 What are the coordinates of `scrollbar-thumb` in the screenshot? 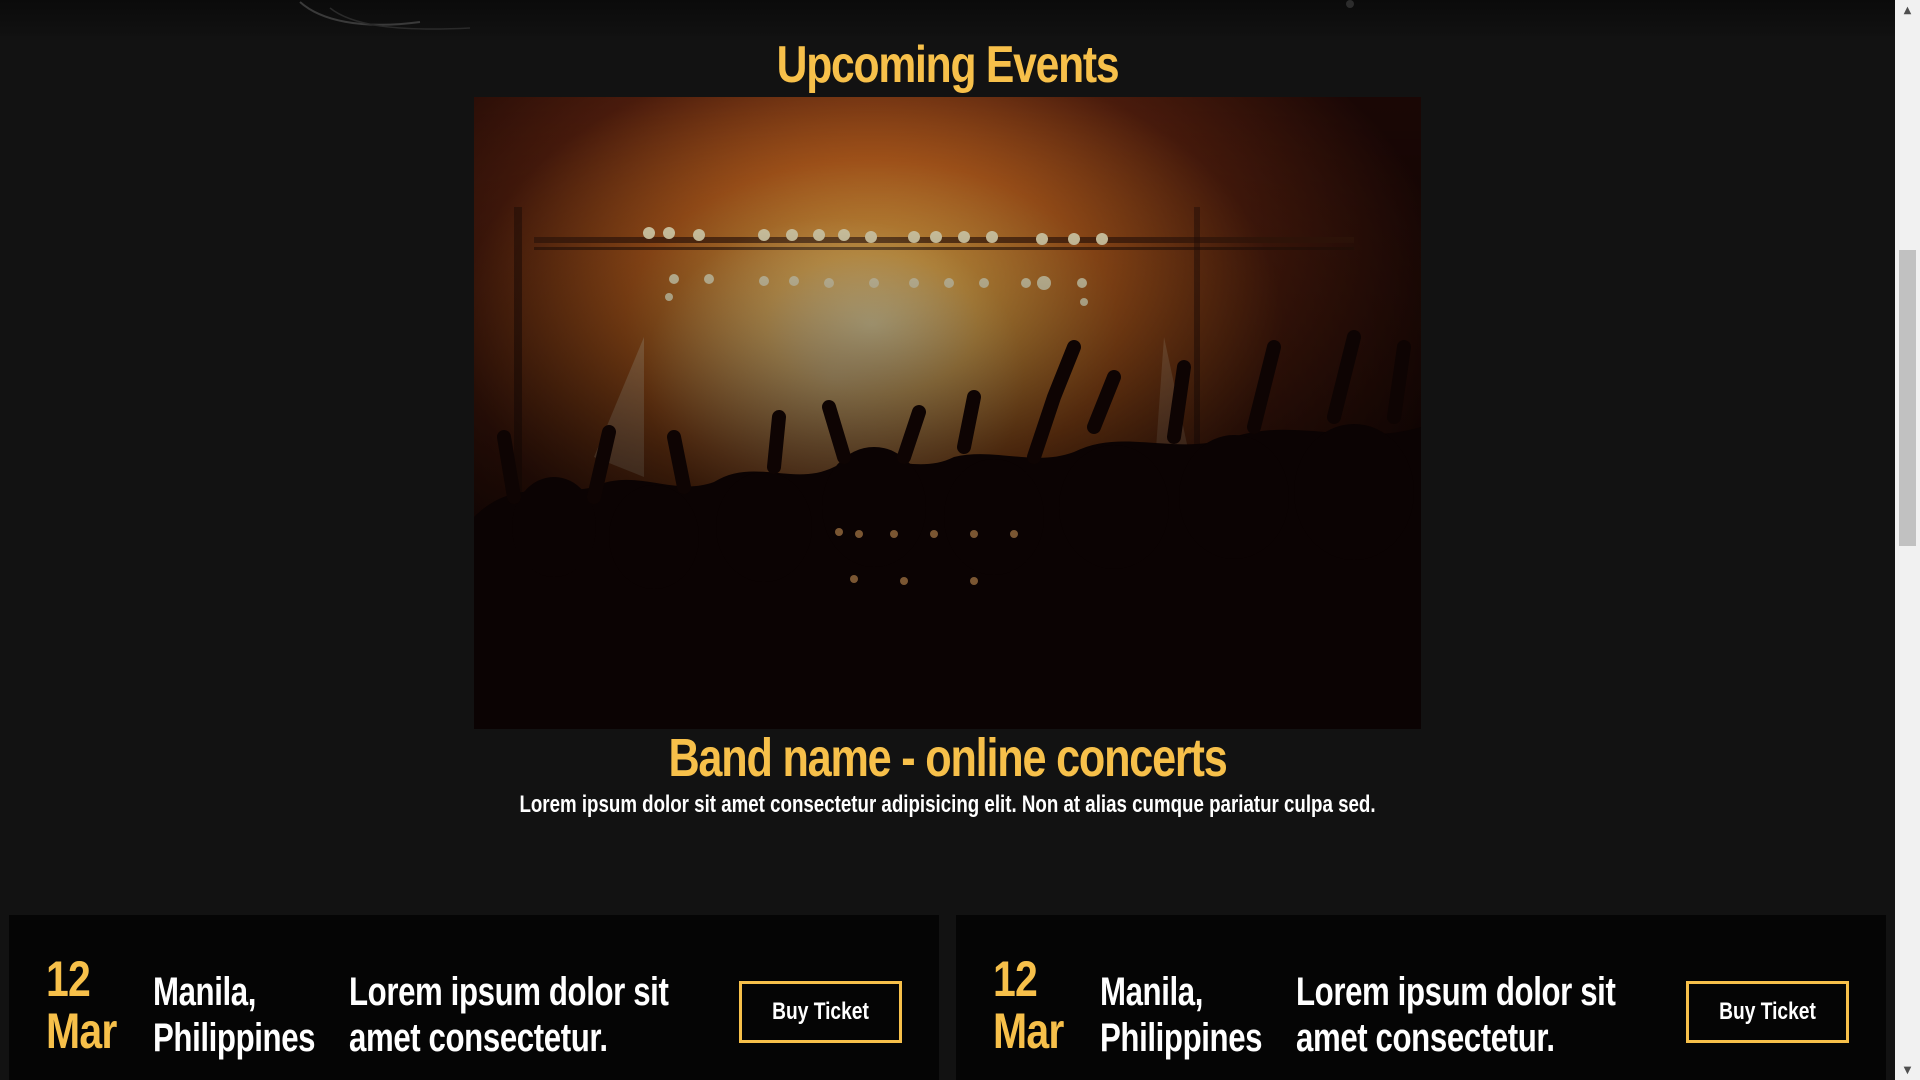 It's located at (1907, 398).